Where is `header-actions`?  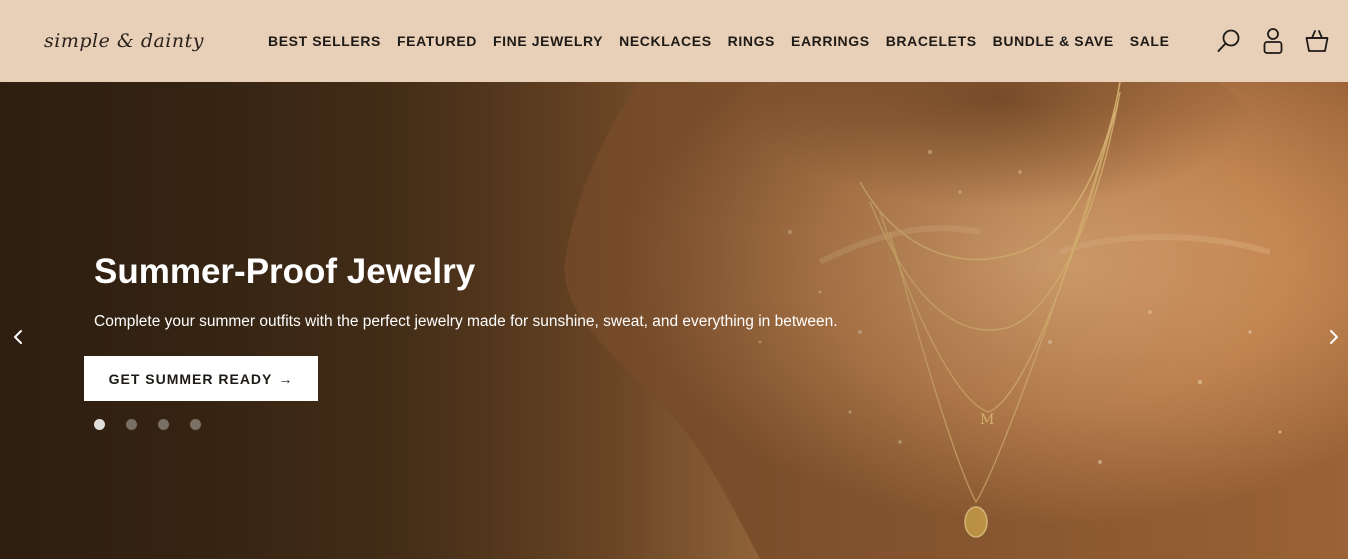 header-actions is located at coordinates (1273, 41).